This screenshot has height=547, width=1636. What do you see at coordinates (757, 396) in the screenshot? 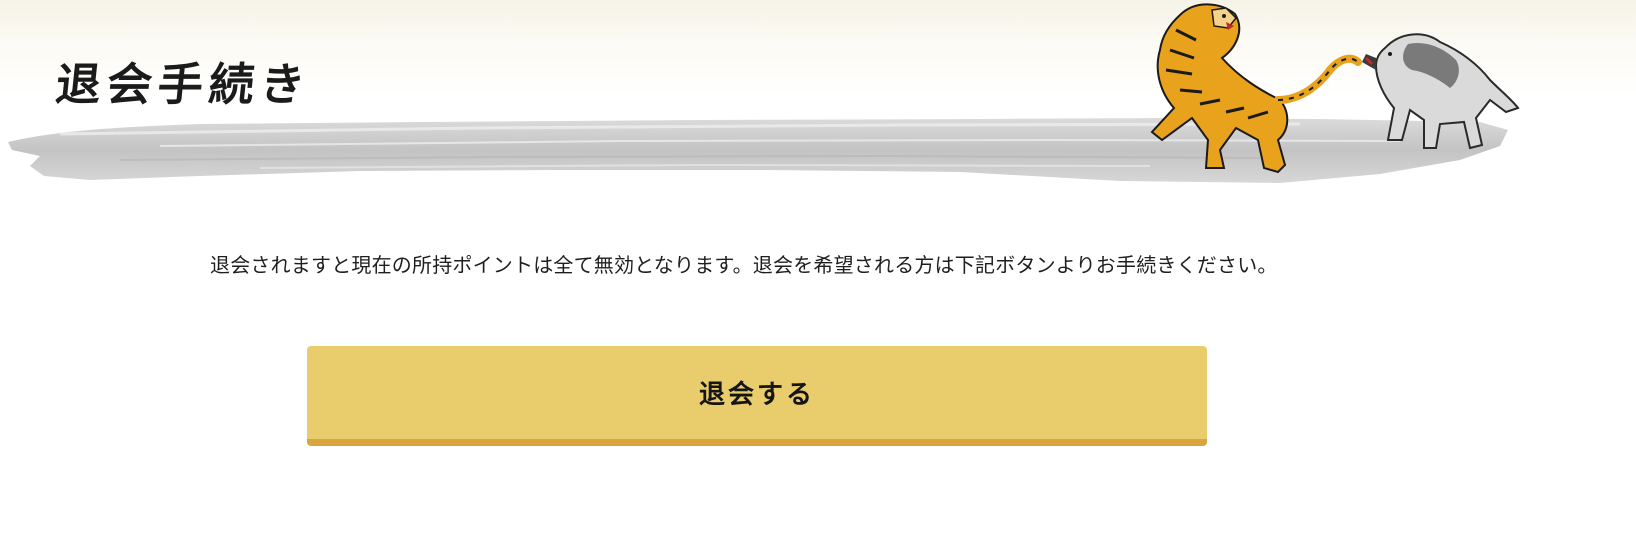
I see `withdraw-button: 退会する` at bounding box center [757, 396].